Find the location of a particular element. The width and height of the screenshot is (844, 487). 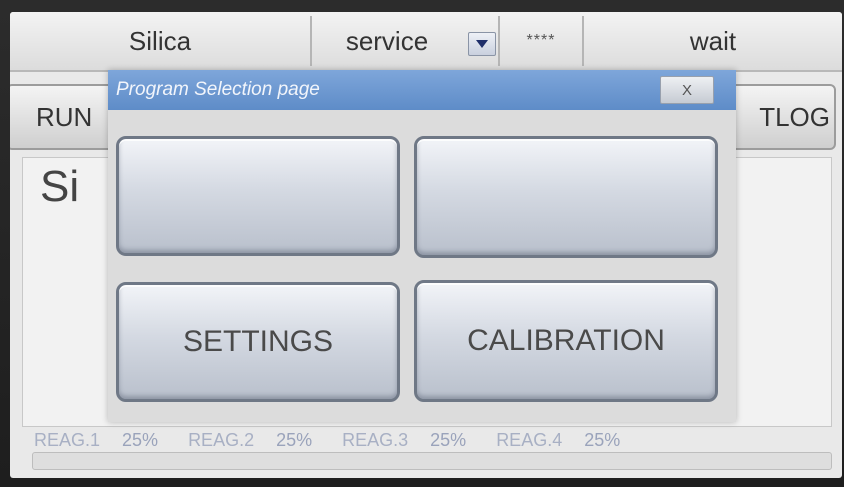

program-button-top-left is located at coordinates (258, 196).